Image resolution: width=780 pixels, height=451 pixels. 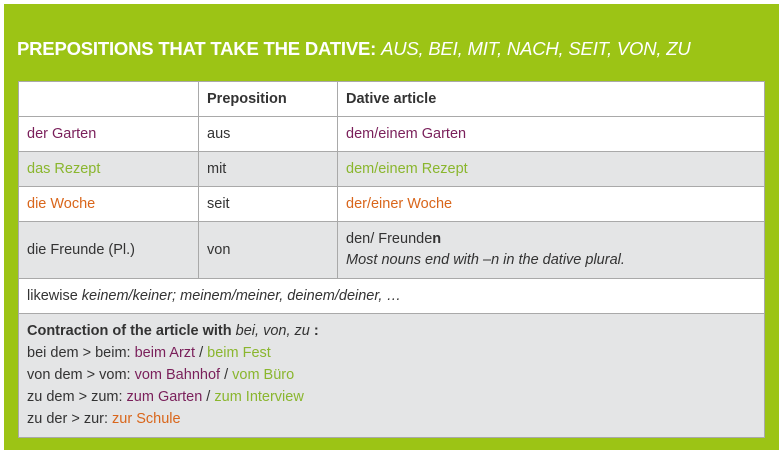 What do you see at coordinates (715, 2) in the screenshot?
I see `panel-notch` at bounding box center [715, 2].